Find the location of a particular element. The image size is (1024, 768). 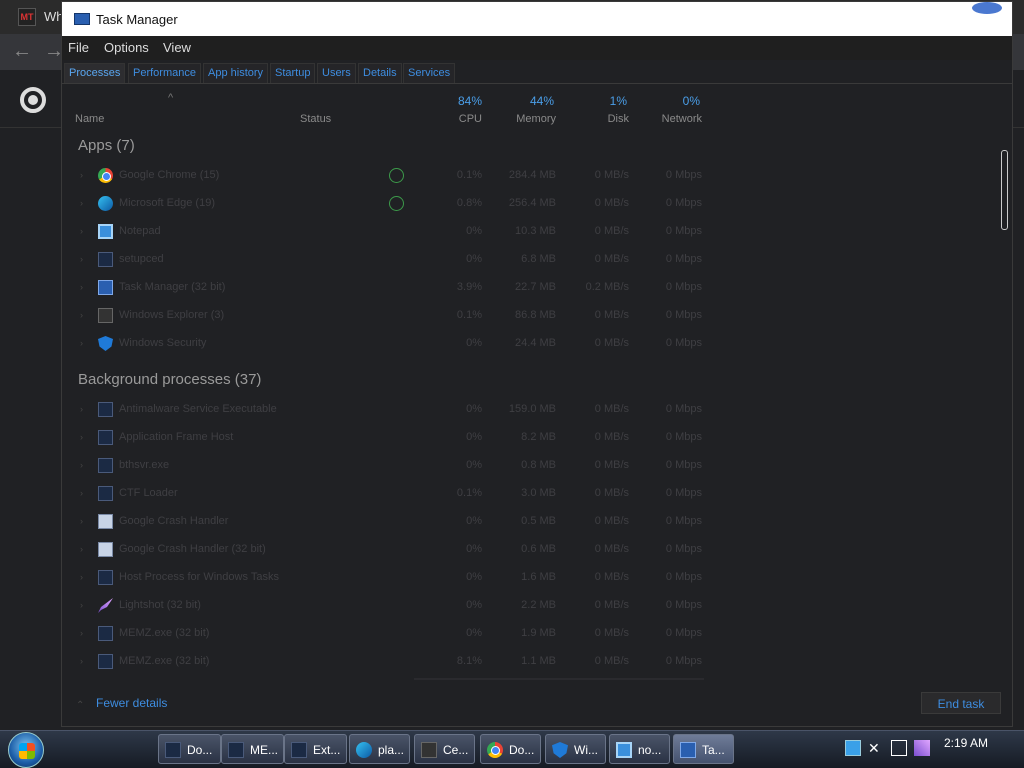

process-memory: 3.0 MB is located at coordinates (538, 493).